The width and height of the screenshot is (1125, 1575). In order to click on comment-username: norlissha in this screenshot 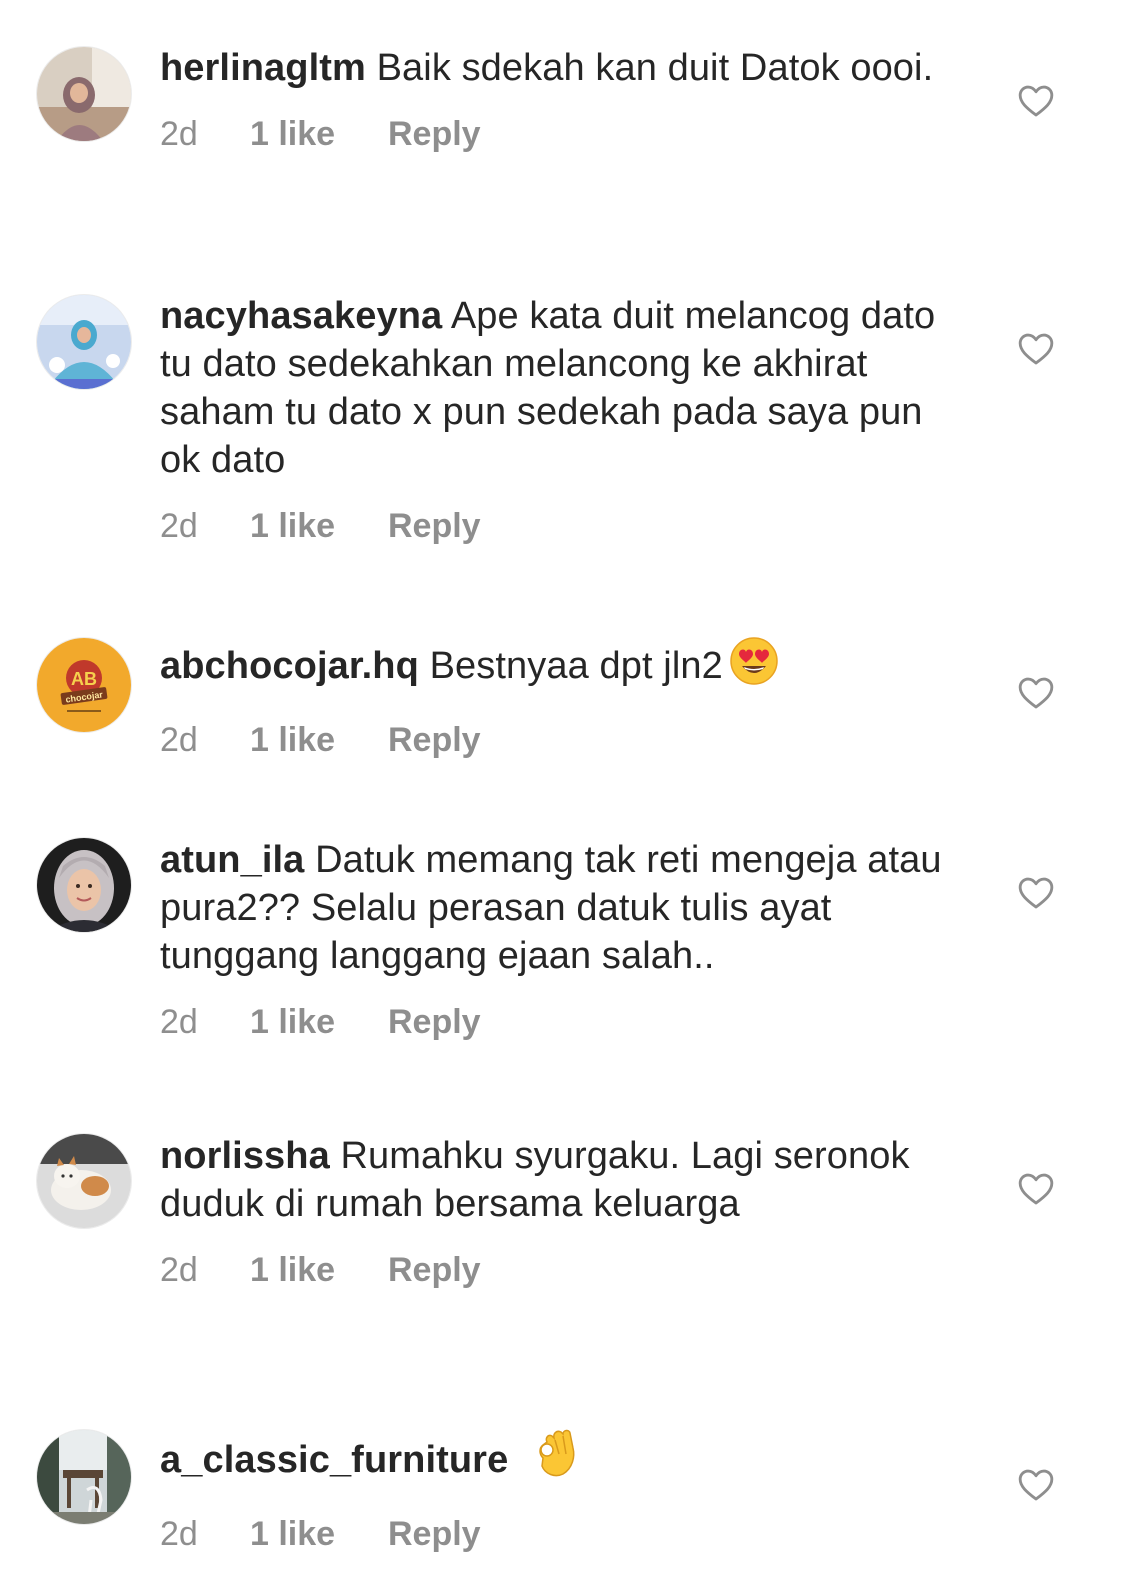, I will do `click(245, 1156)`.